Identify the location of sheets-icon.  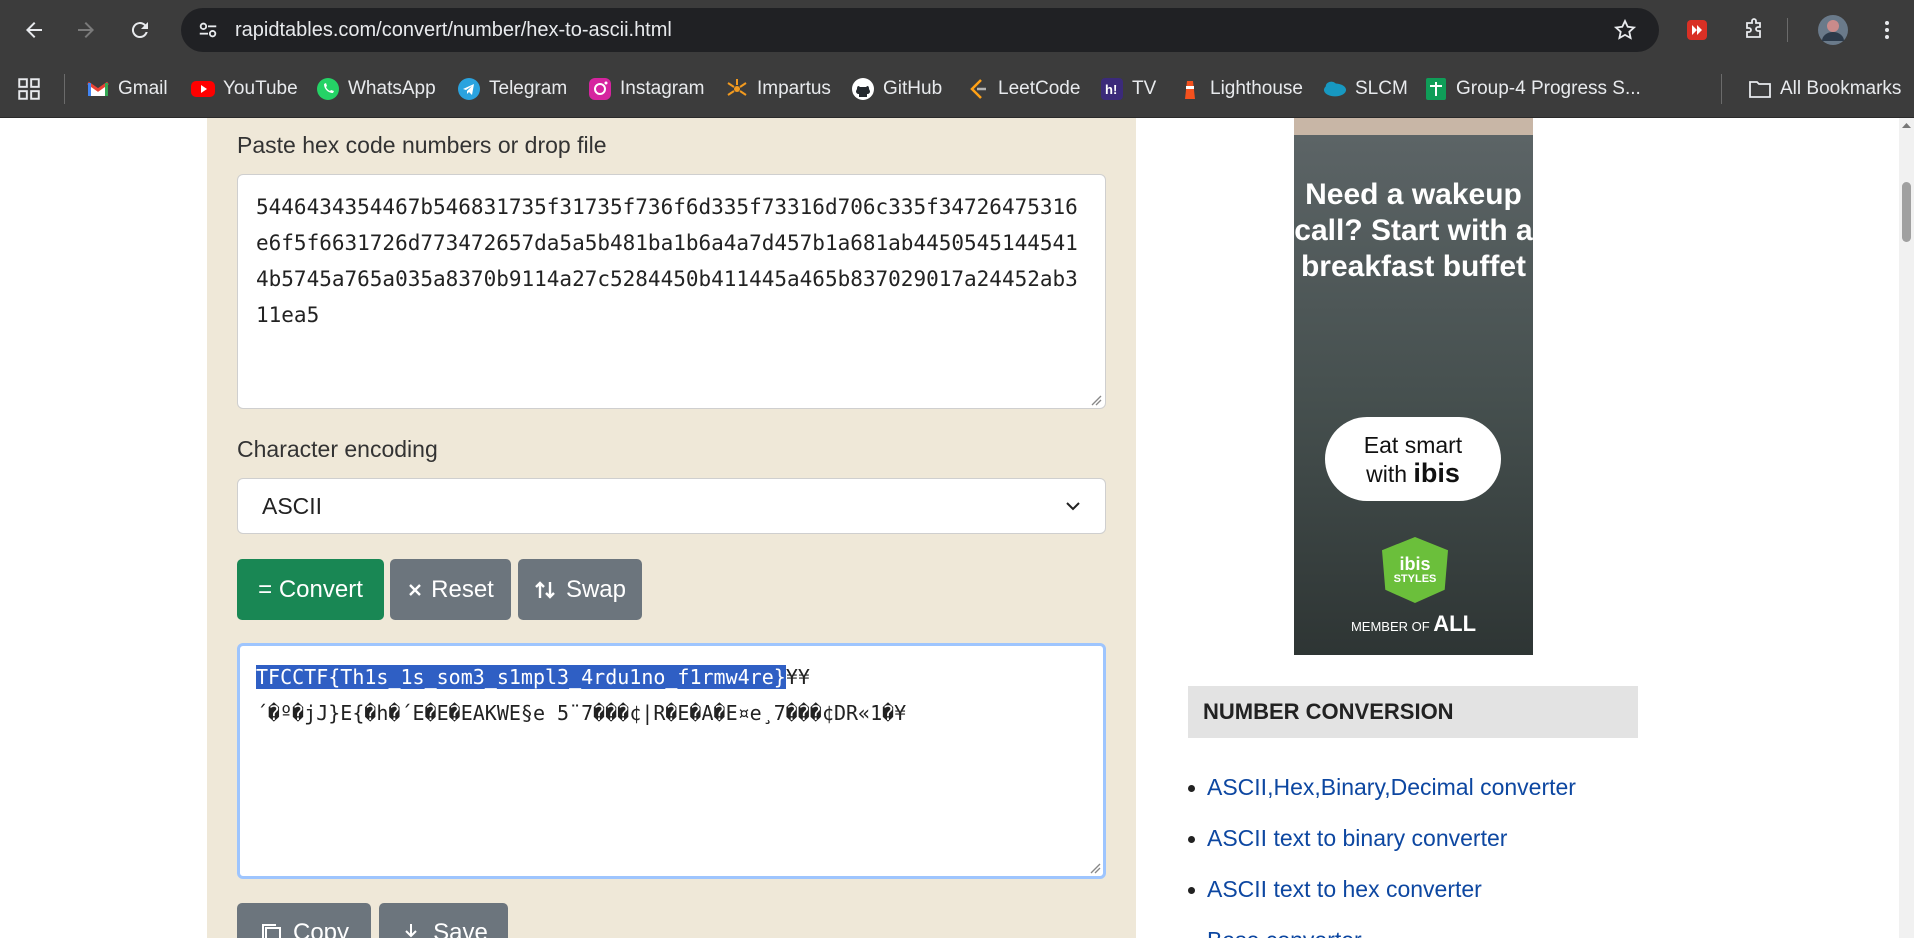
(1436, 89).